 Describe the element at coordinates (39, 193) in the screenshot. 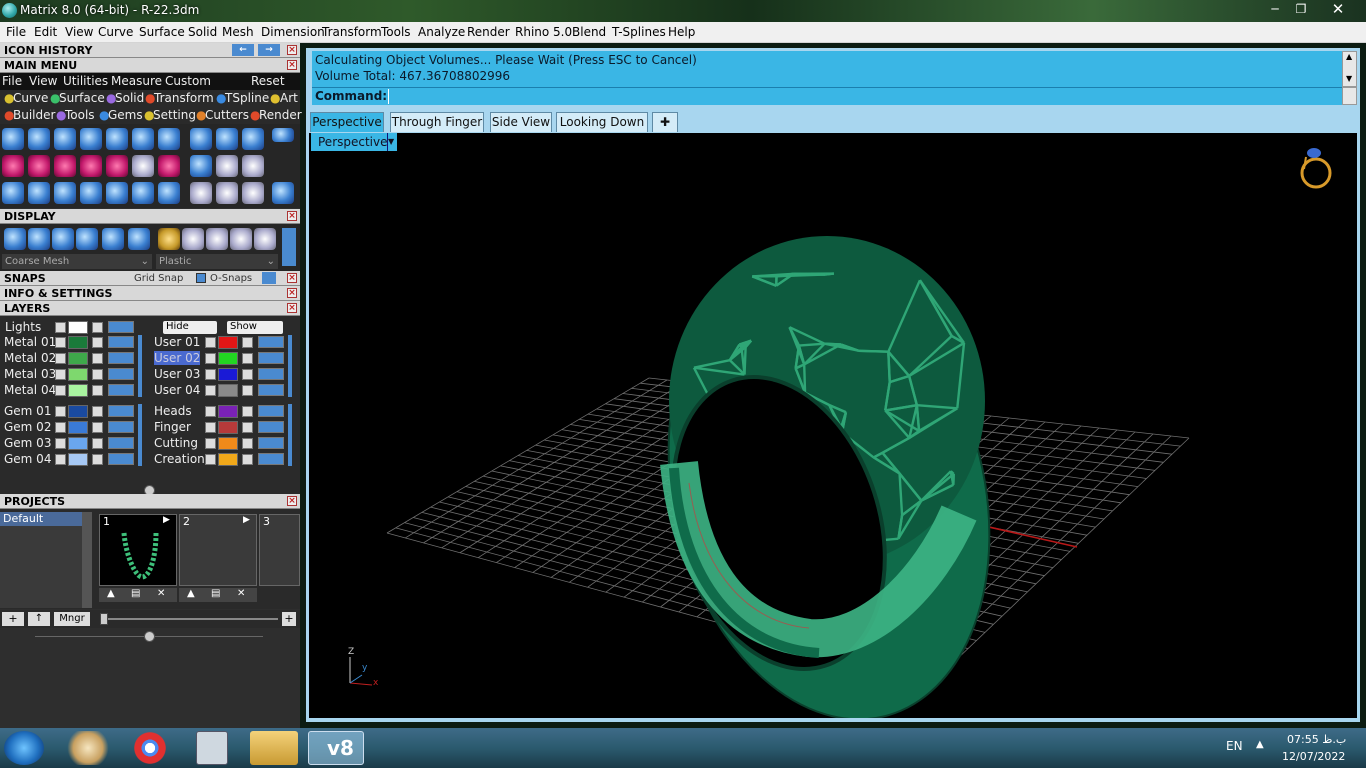

I see `rotate-tool-icon` at that location.